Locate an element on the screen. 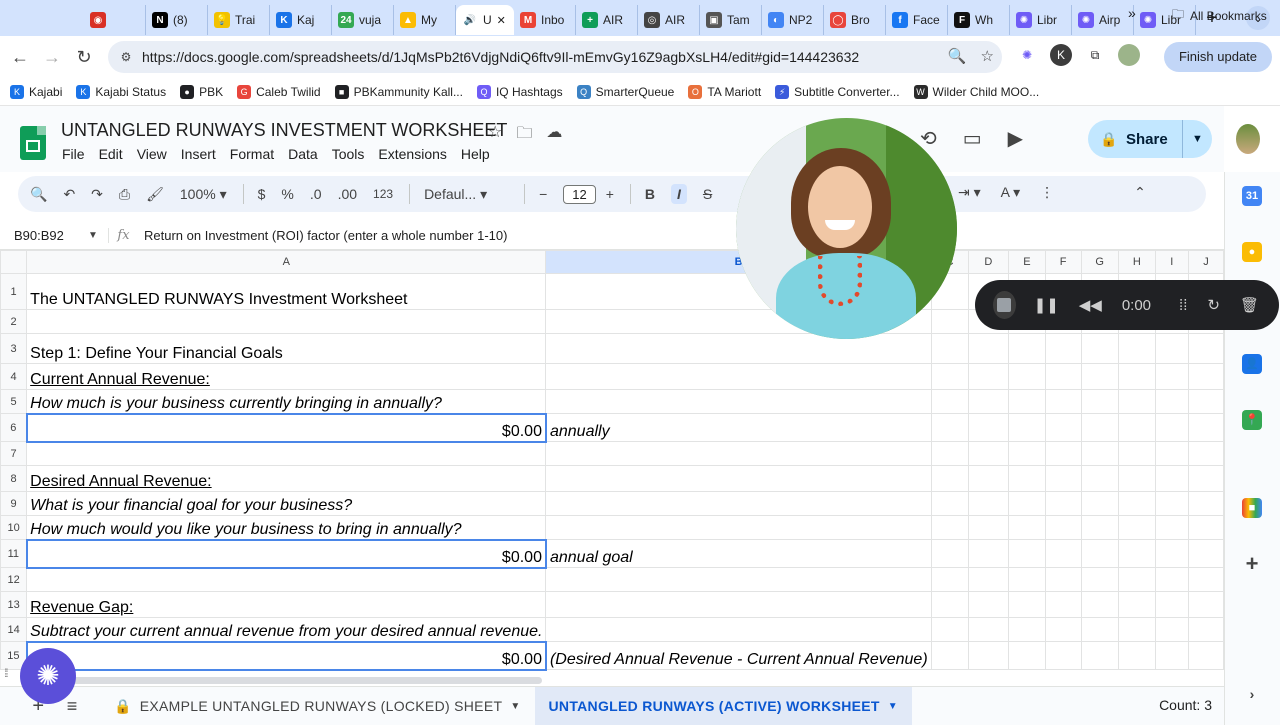  browser-tab: ◉ is located at coordinates (115, 20).